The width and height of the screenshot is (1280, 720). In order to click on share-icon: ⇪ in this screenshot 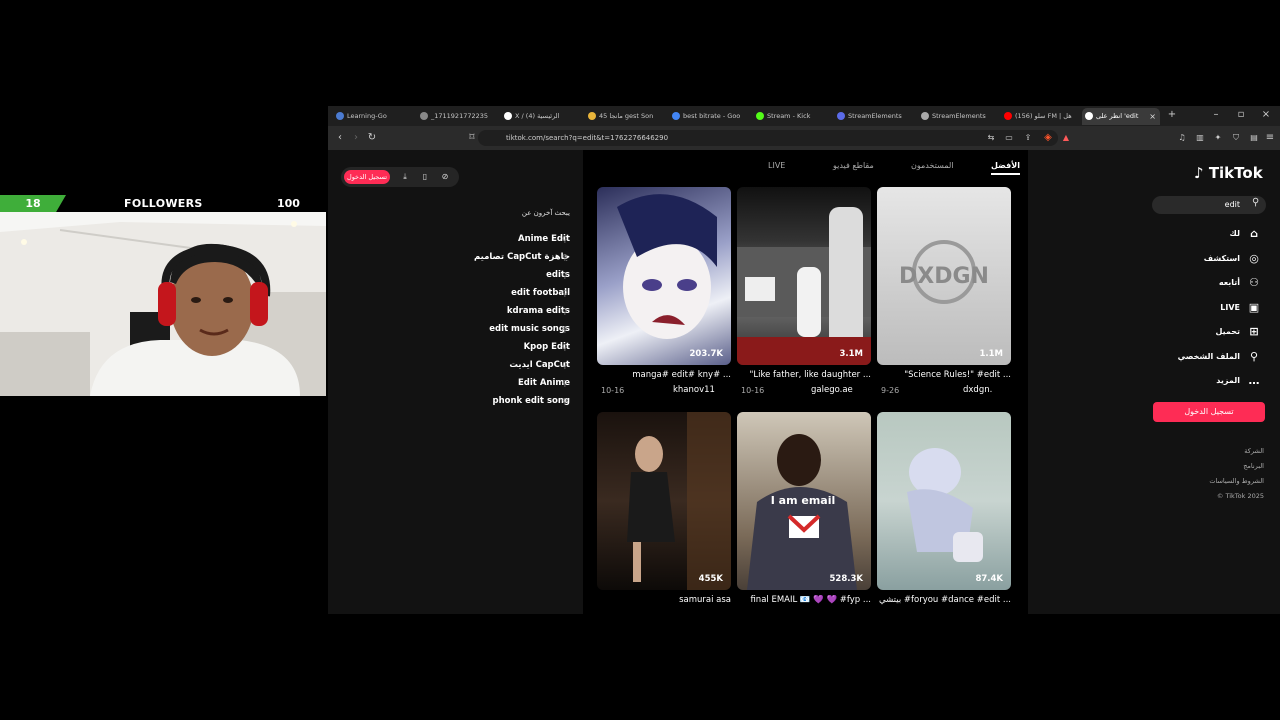, I will do `click(1028, 138)`.